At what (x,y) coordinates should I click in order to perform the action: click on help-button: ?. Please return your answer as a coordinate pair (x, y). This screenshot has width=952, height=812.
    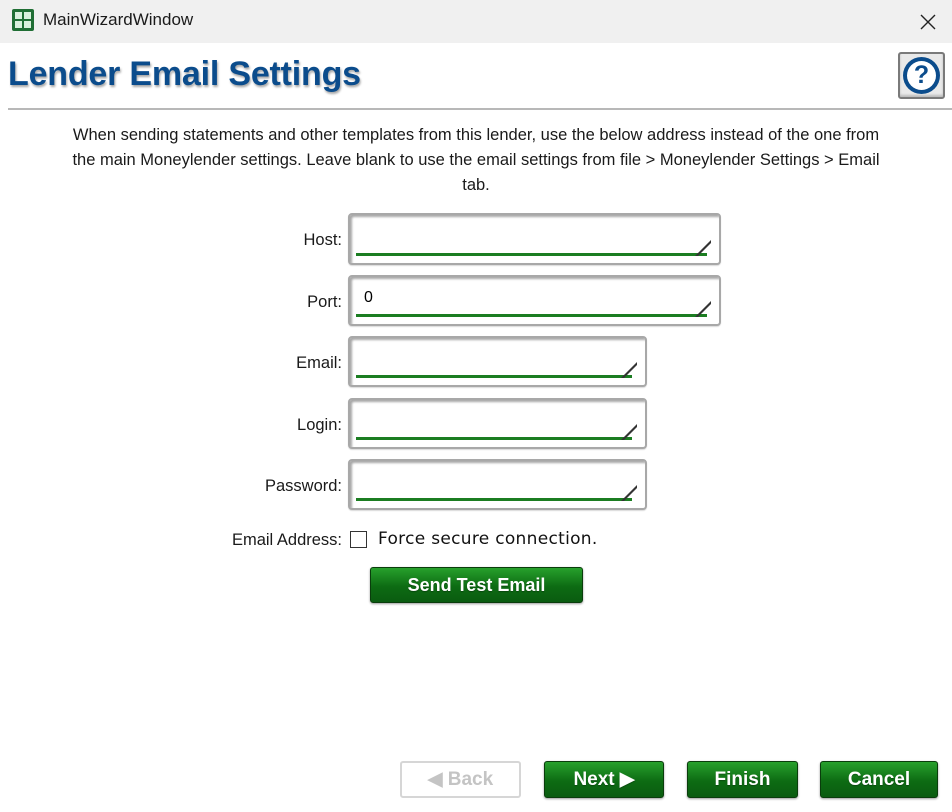
    Looking at the image, I should click on (921, 75).